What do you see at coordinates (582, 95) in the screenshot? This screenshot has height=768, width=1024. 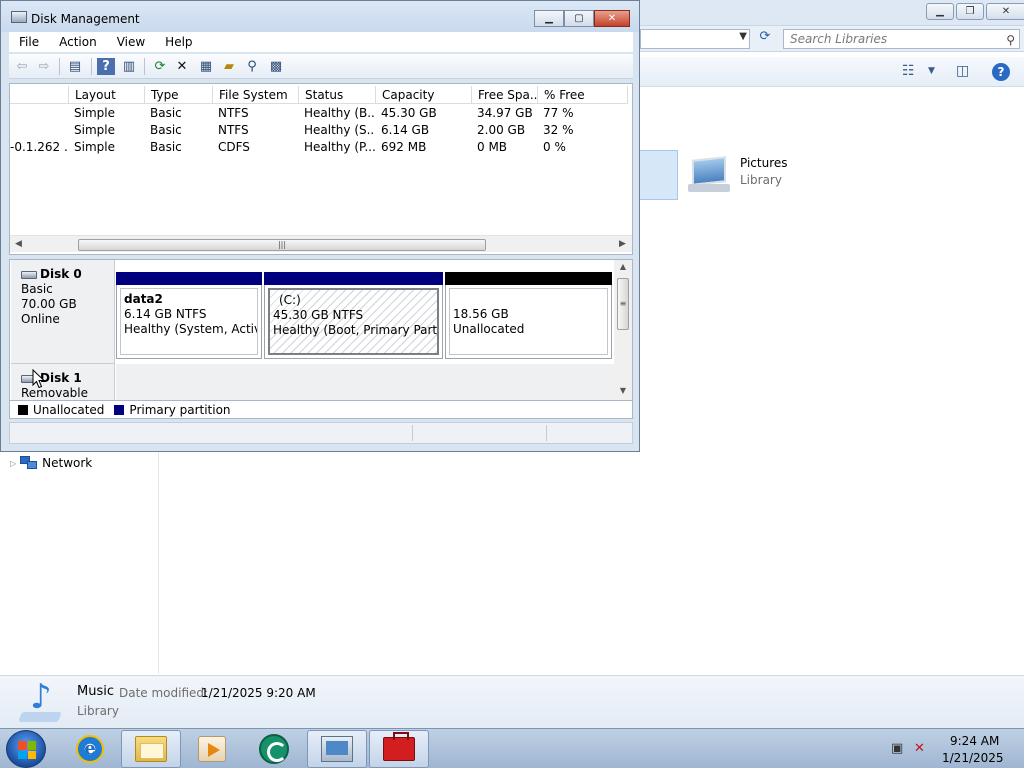 I see `column-header-percent-free: % Free` at bounding box center [582, 95].